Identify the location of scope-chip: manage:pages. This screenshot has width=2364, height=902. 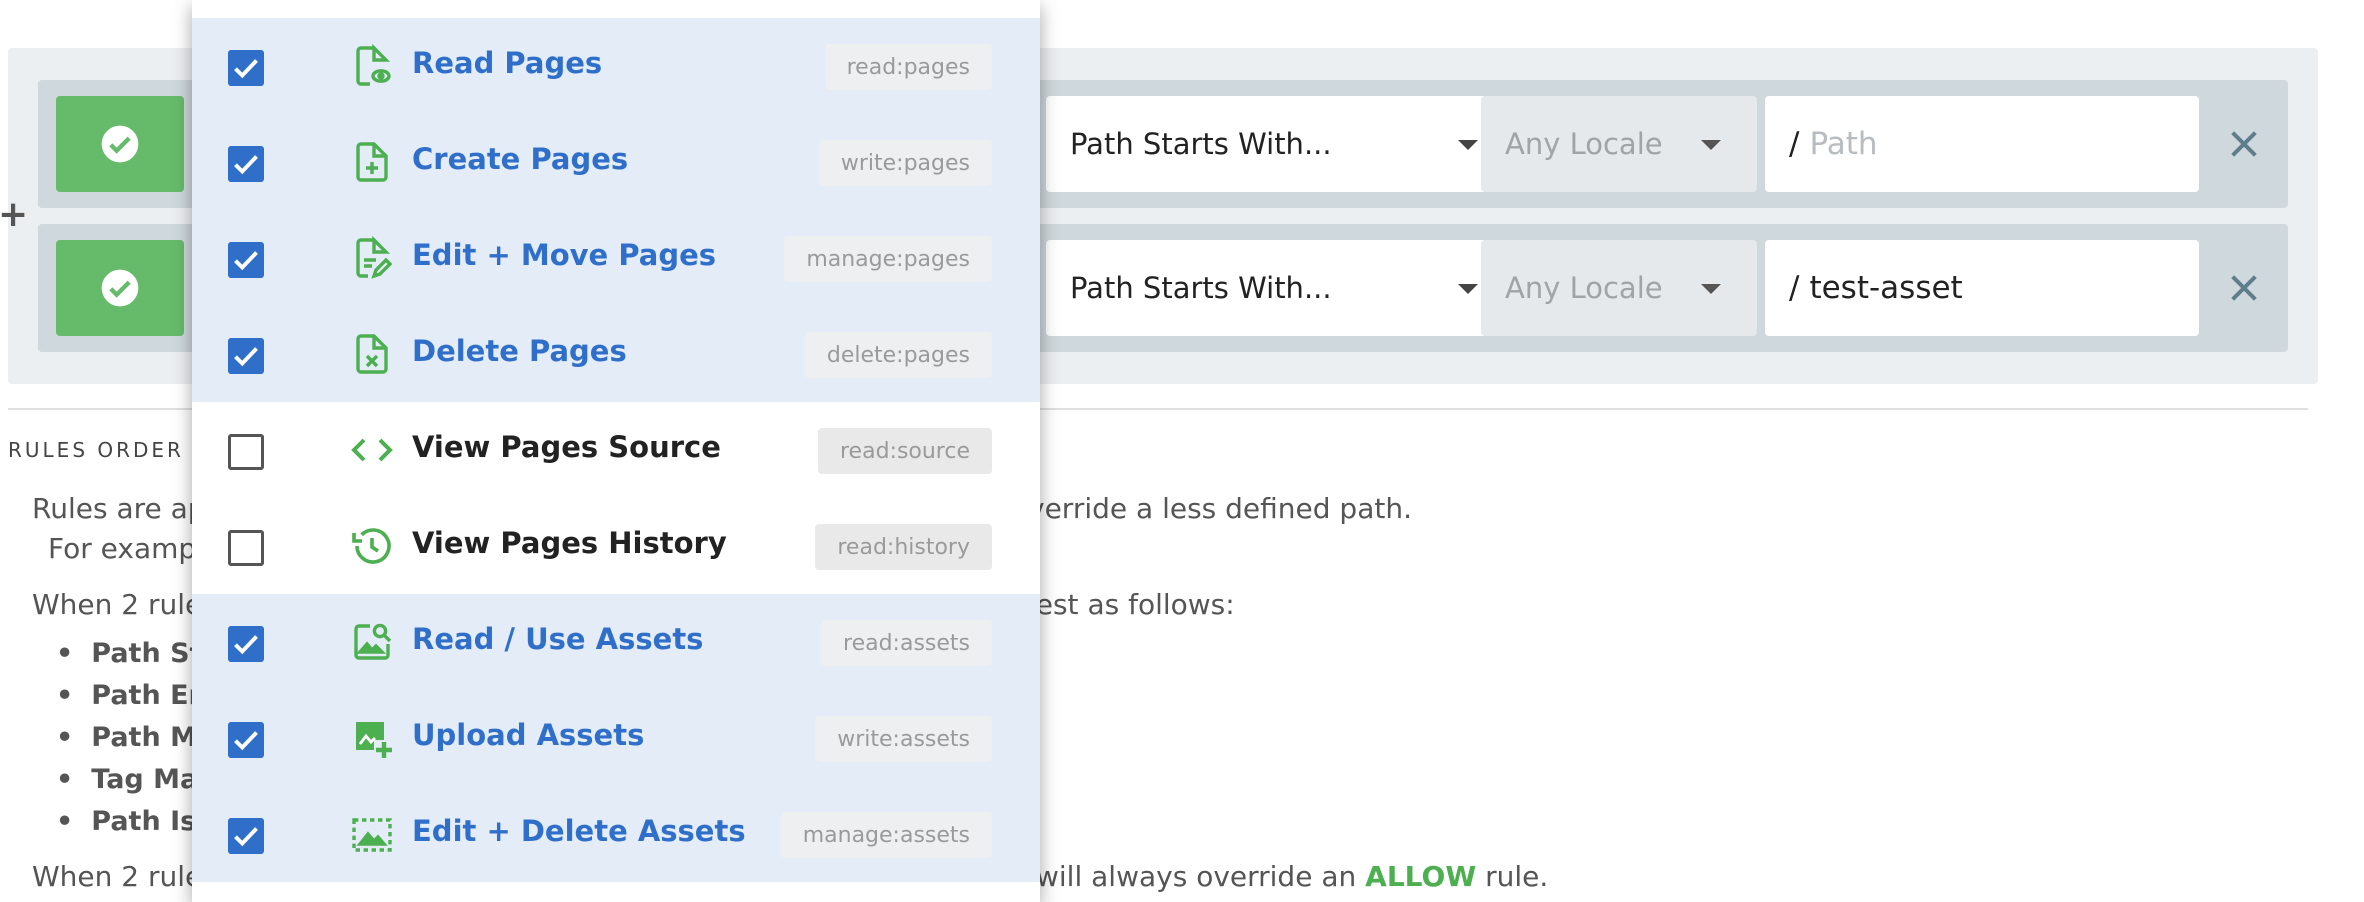
(888, 259).